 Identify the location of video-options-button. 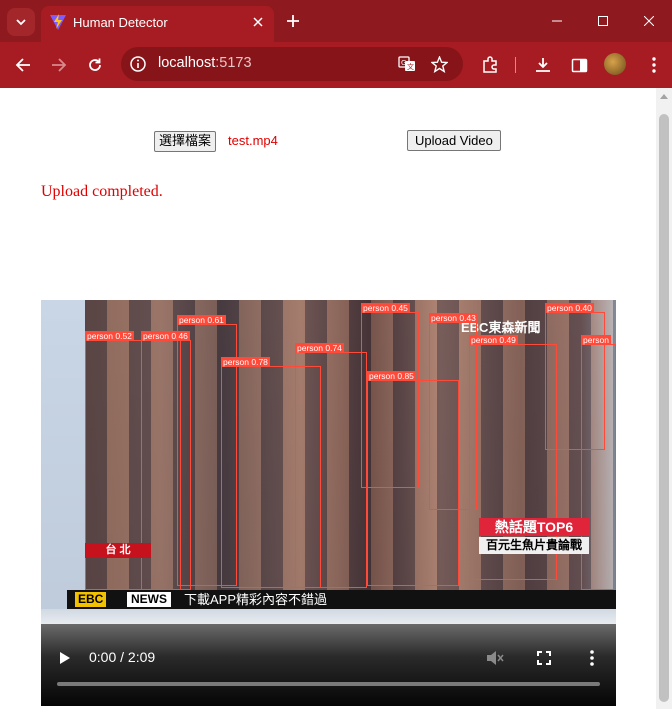
(592, 658).